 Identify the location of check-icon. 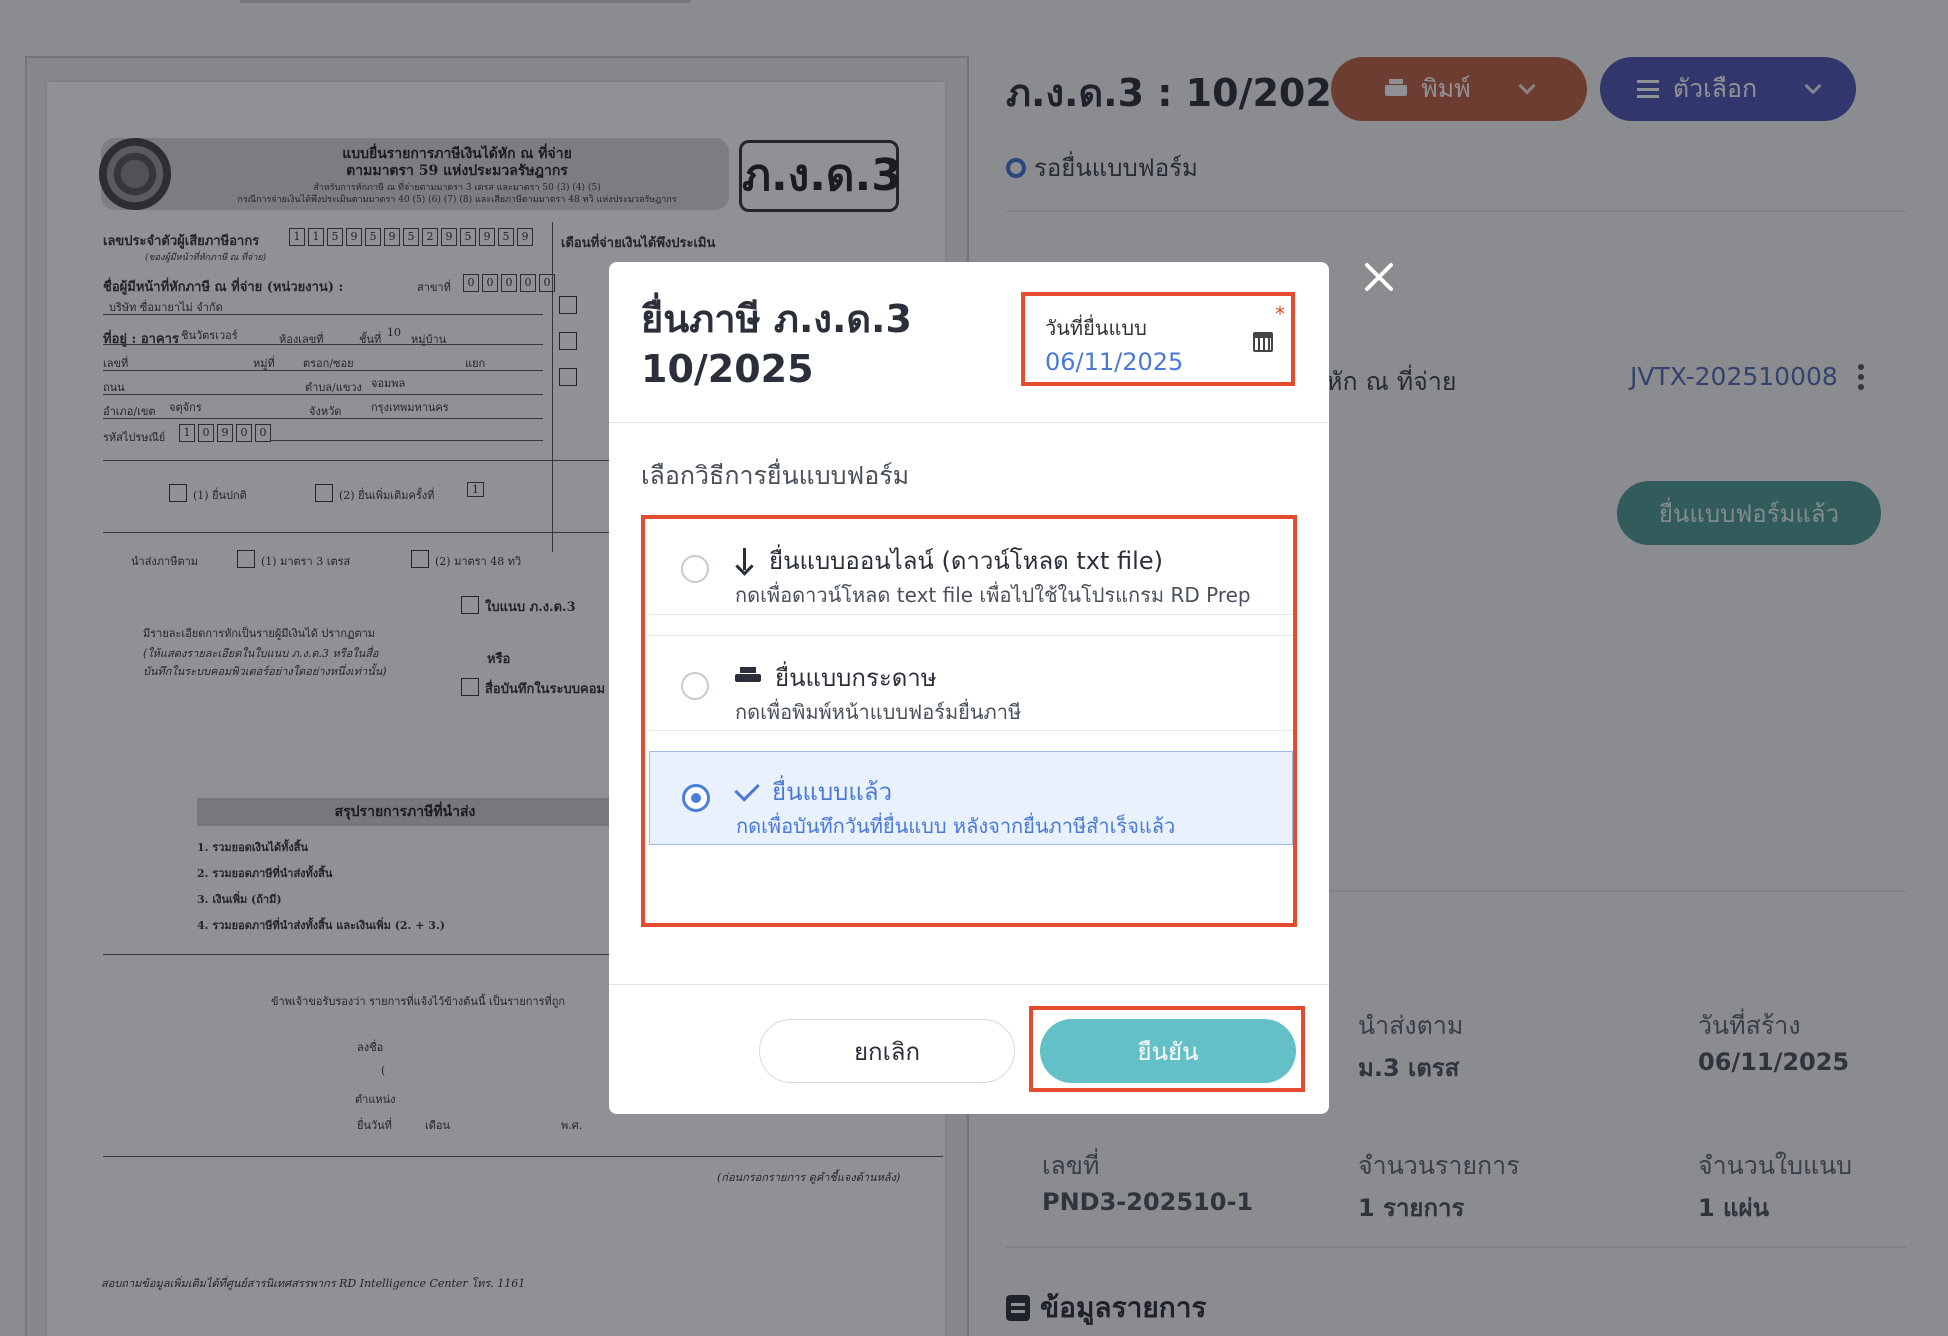
(747, 788).